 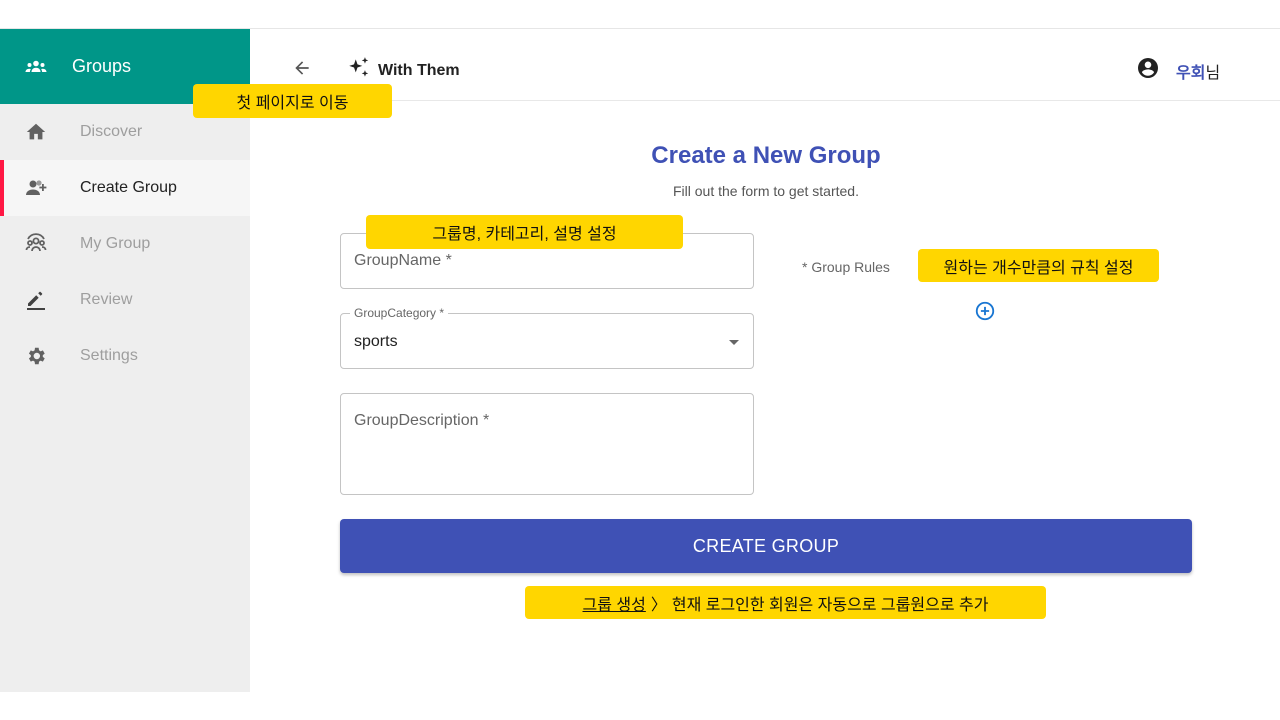 What do you see at coordinates (1148, 70) in the screenshot?
I see `account-circle-icon` at bounding box center [1148, 70].